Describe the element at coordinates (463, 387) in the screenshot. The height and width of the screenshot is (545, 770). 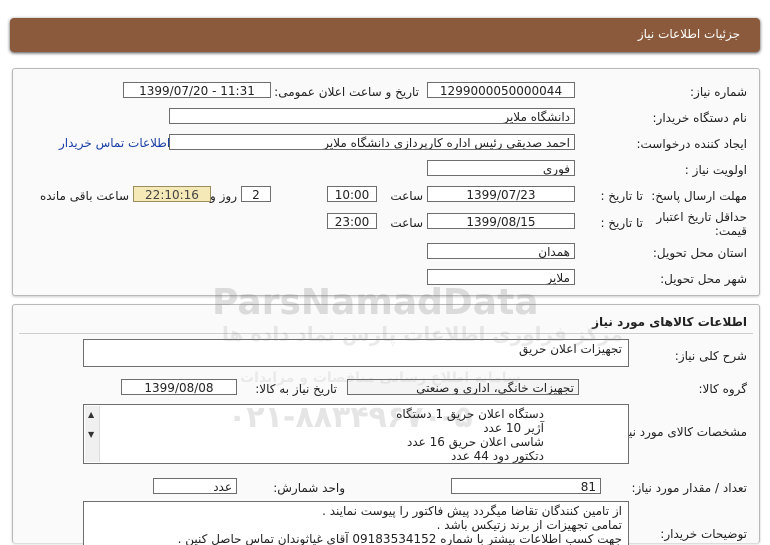
I see `goods-group-field: تجهیزات خانگی، اداری و صنعتی` at that location.